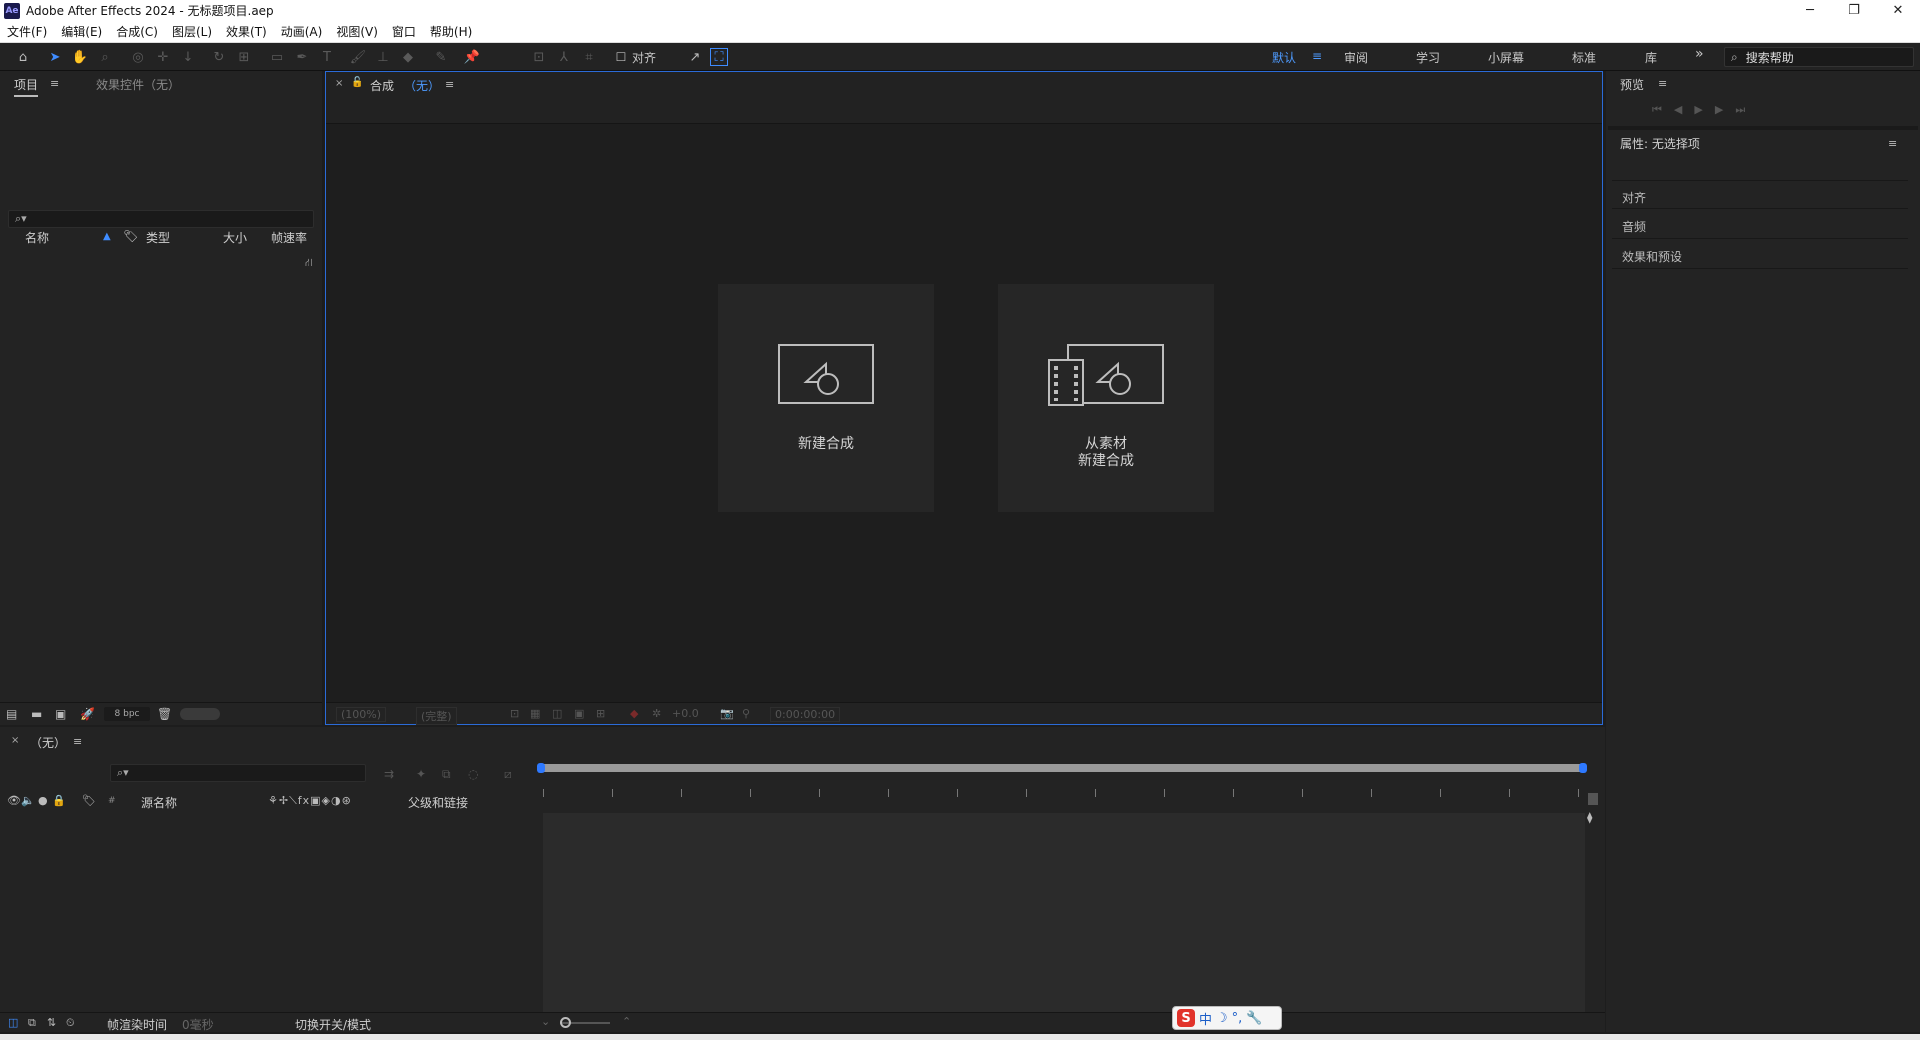 Image resolution: width=1920 pixels, height=1040 pixels. Describe the element at coordinates (89, 800) in the screenshot. I see `label-tag-icon: 🏷` at that location.